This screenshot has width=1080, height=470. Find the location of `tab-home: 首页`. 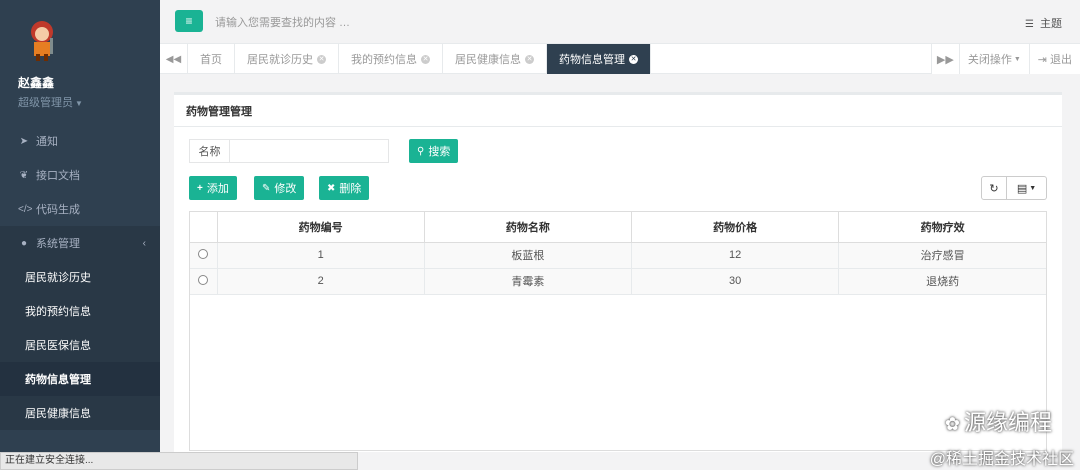

tab-home: 首页 is located at coordinates (211, 59).